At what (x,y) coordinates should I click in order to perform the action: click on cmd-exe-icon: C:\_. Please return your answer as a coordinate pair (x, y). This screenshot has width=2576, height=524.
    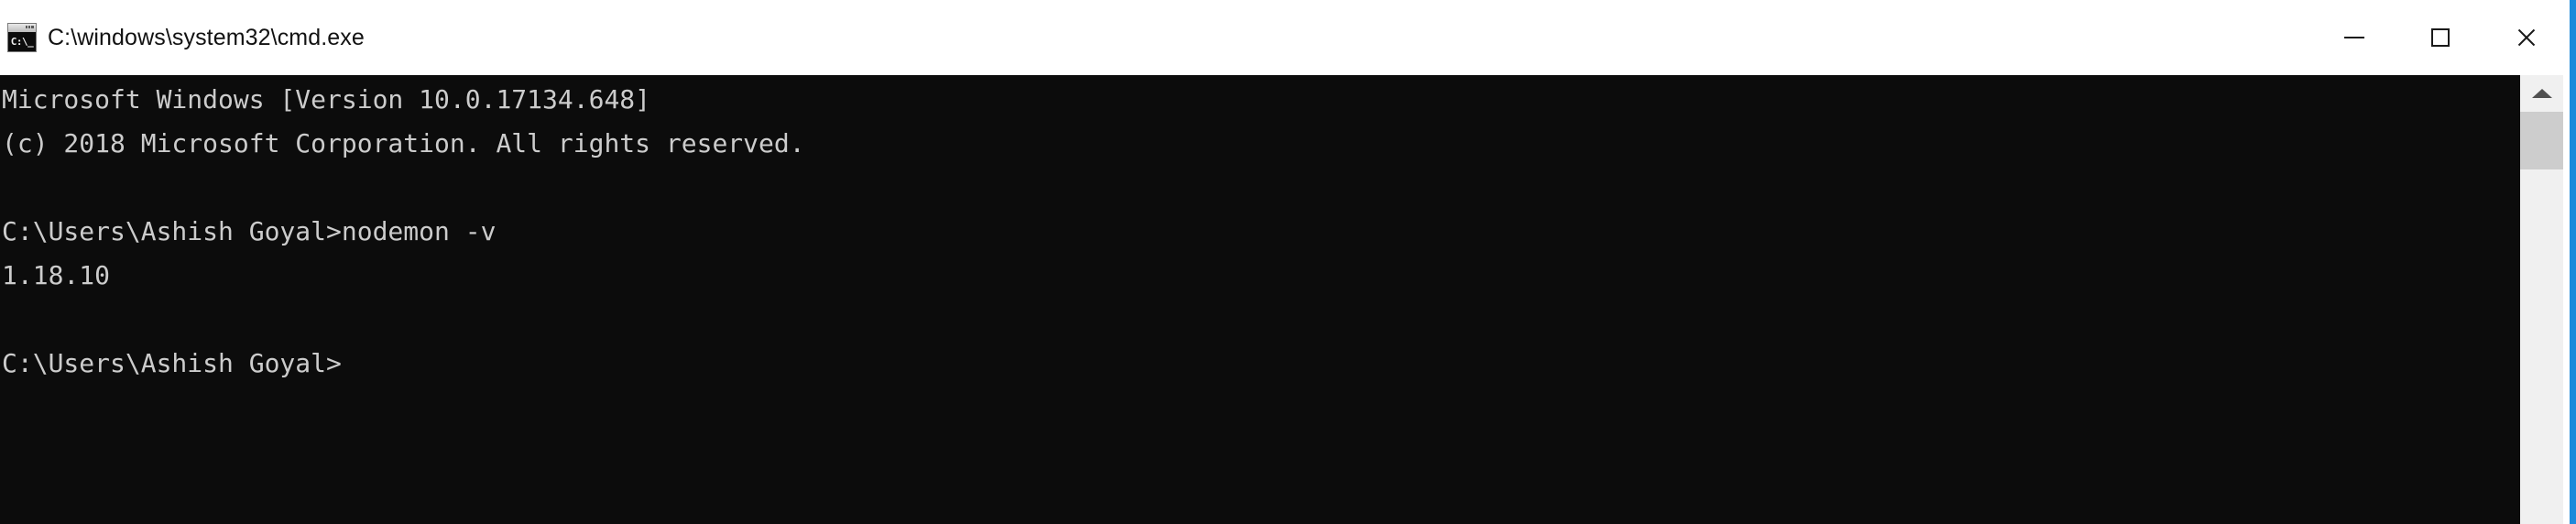
    Looking at the image, I should click on (22, 37).